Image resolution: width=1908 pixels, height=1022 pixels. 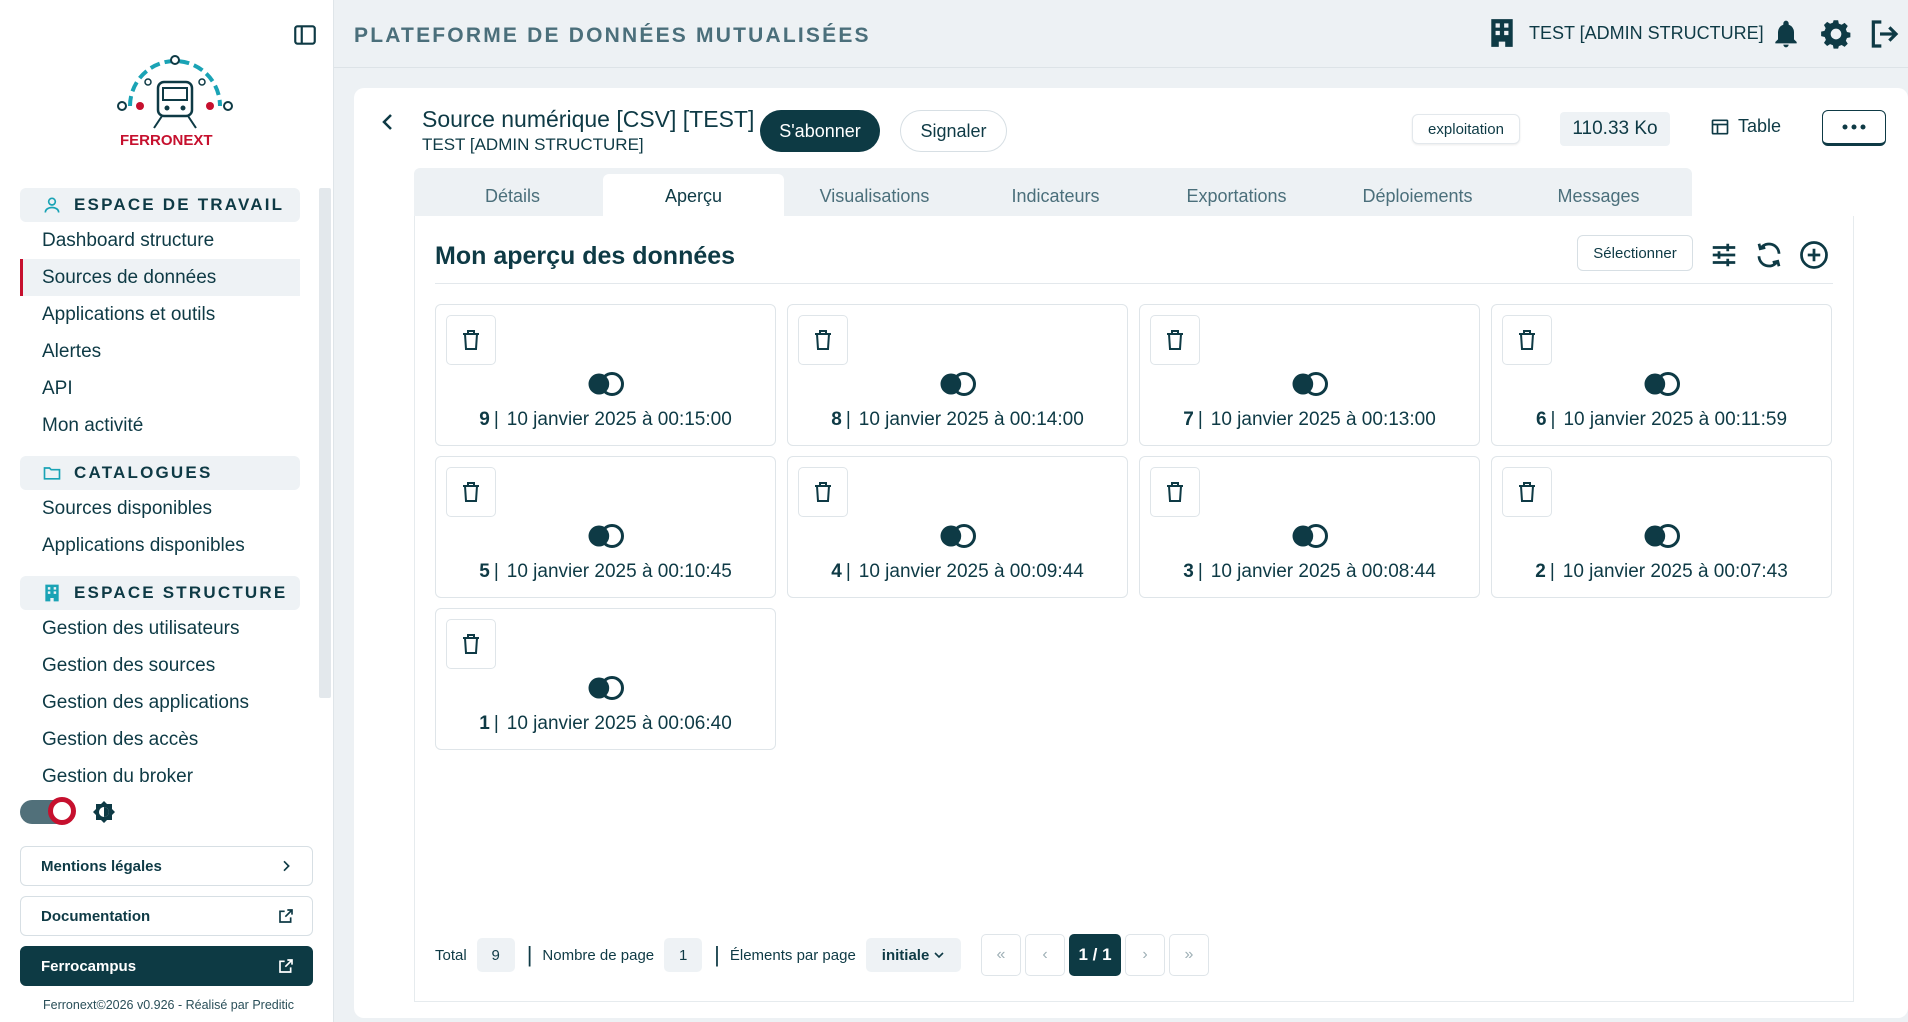 I want to click on preview-tile: 3 | 10 janvier 2025 à 00:08:44, so click(x=1309, y=527).